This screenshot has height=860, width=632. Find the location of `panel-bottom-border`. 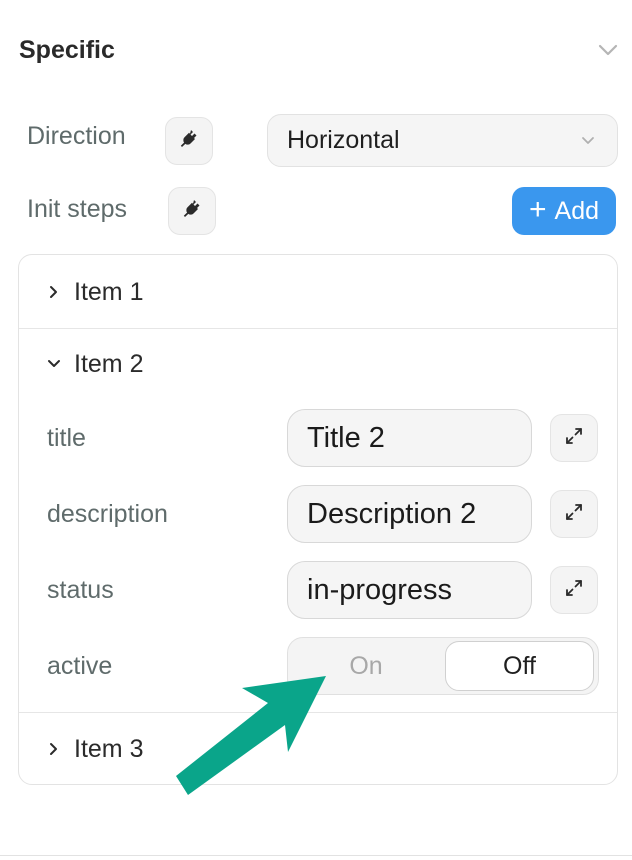

panel-bottom-border is located at coordinates (316, 855).